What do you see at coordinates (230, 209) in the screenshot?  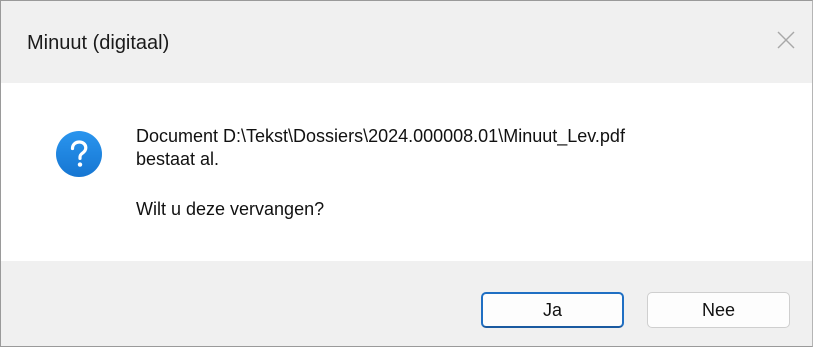 I see `message-line-question: Wilt u deze vervangen?` at bounding box center [230, 209].